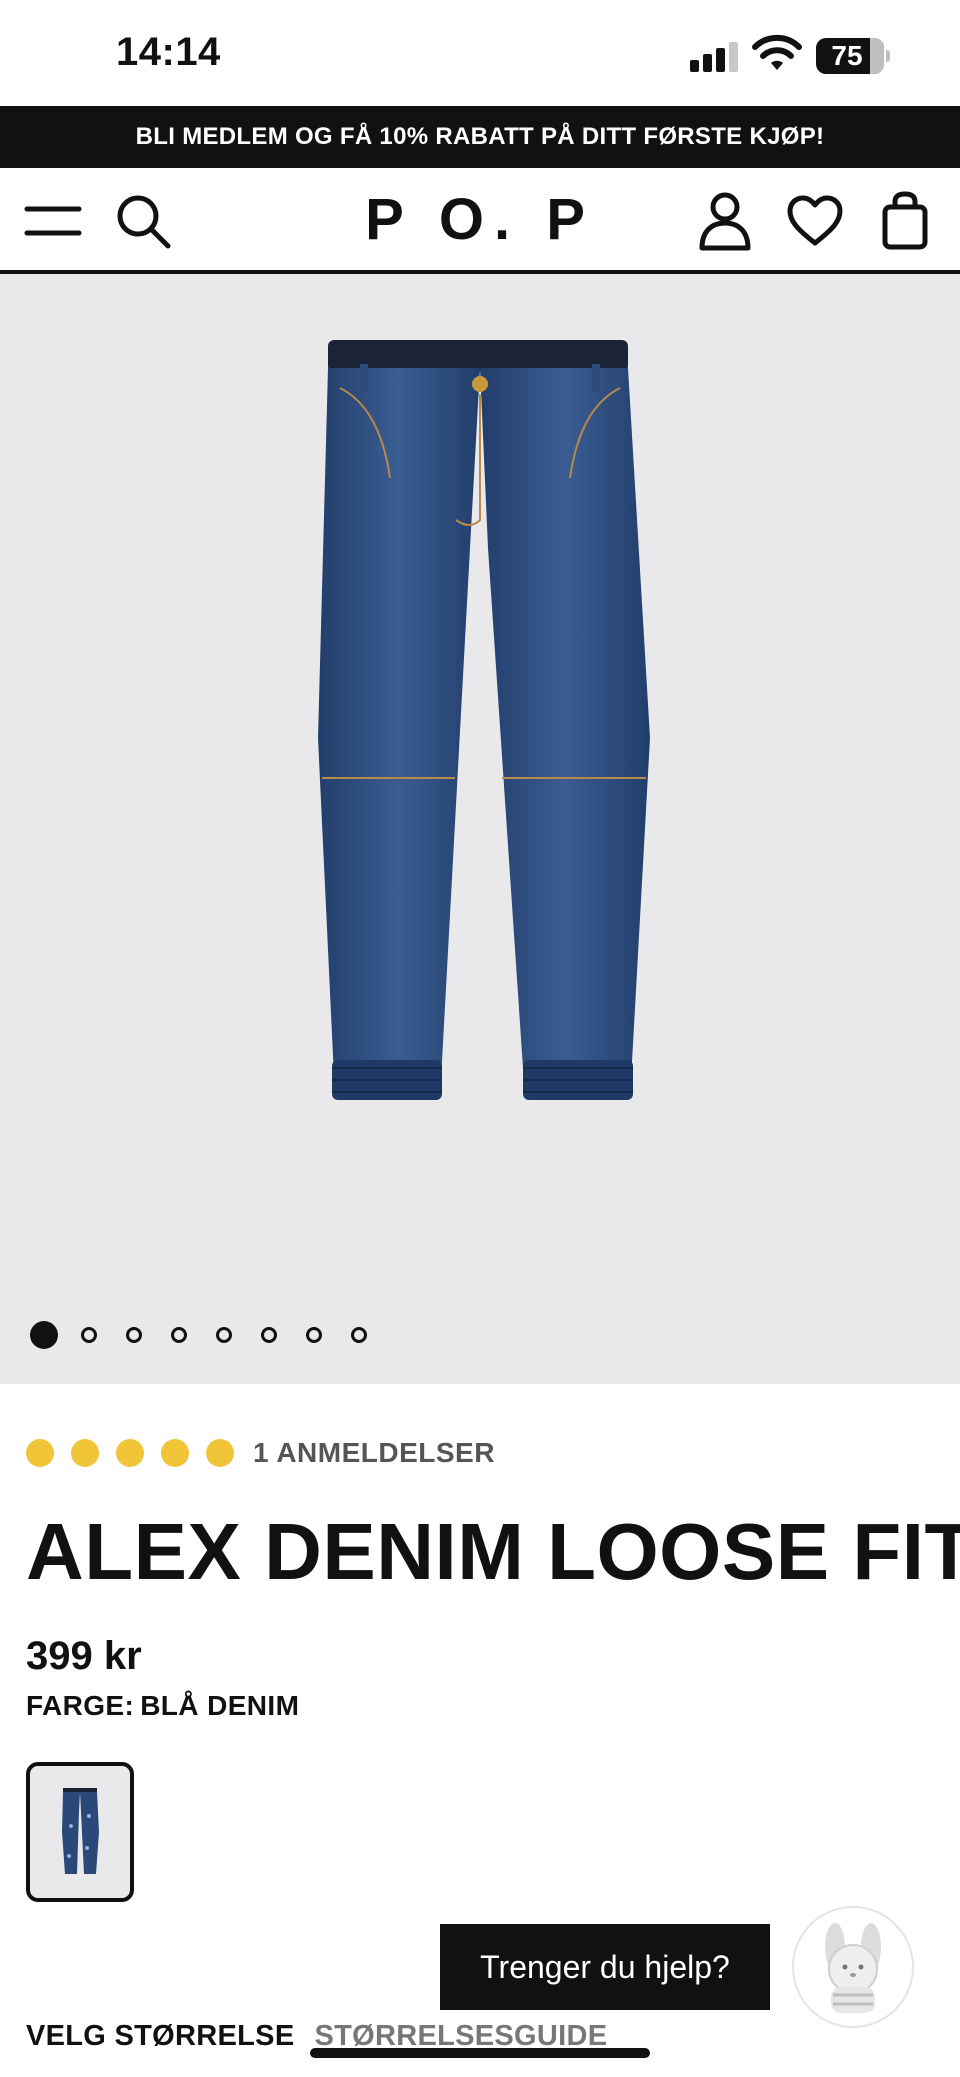 This screenshot has height=2077, width=960. I want to click on rating-row: 1 ANMELDELSER, so click(260, 1453).